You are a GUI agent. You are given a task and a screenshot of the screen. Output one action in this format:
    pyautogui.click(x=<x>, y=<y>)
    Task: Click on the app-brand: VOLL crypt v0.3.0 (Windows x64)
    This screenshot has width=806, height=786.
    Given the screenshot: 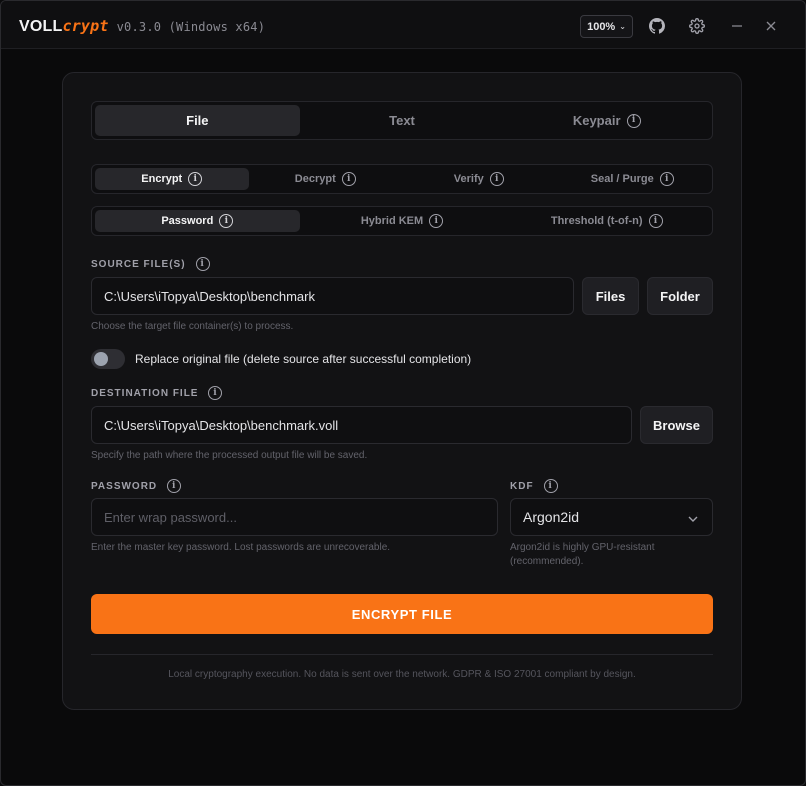 What is the action you would take?
    pyautogui.click(x=142, y=26)
    